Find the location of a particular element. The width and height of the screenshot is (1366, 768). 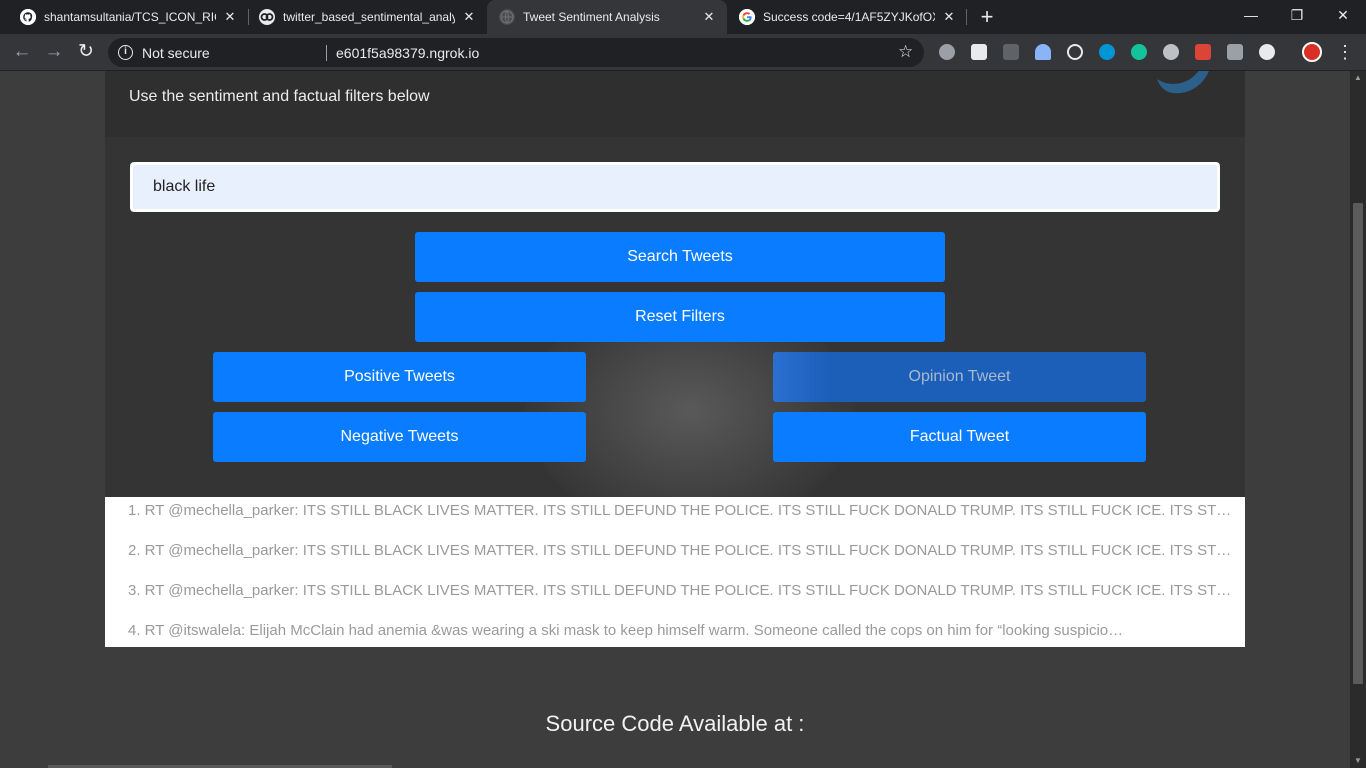

tab-title: Success code=4/1AF5ZYJKofOXk is located at coordinates (849, 17).